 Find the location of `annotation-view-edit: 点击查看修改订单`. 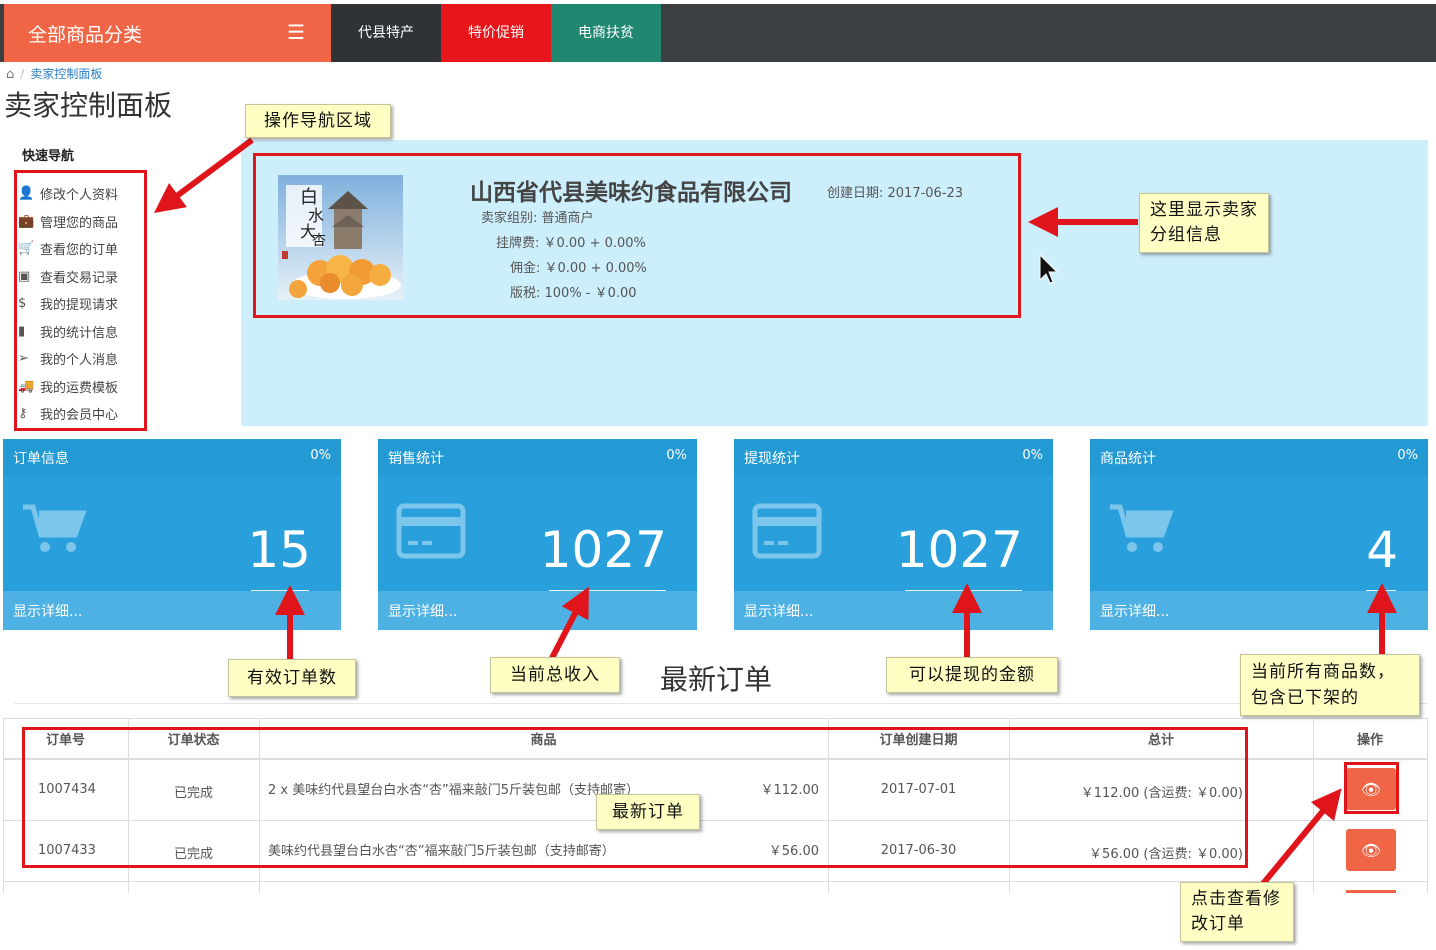

annotation-view-edit: 点击查看修改订单 is located at coordinates (1237, 912).